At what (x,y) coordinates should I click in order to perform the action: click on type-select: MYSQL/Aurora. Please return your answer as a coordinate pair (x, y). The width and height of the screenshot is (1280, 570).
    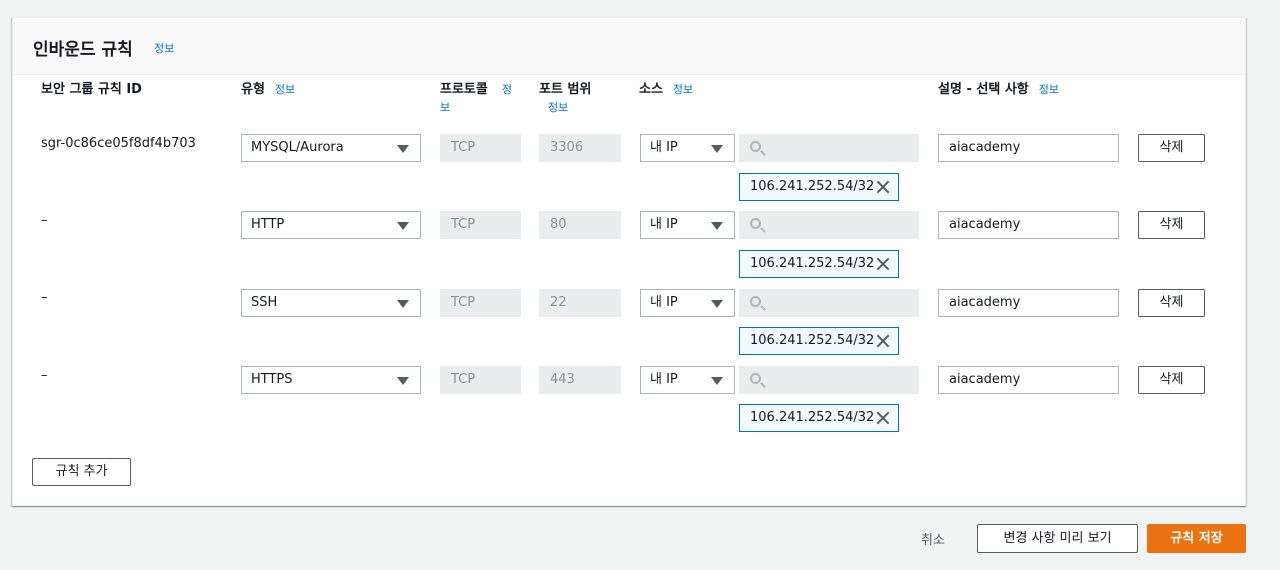
    Looking at the image, I should click on (331, 148).